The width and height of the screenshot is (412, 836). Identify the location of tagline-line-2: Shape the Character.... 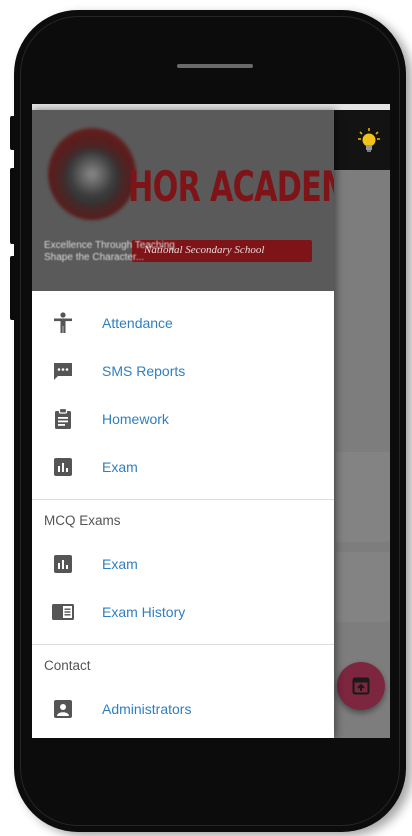
(94, 257).